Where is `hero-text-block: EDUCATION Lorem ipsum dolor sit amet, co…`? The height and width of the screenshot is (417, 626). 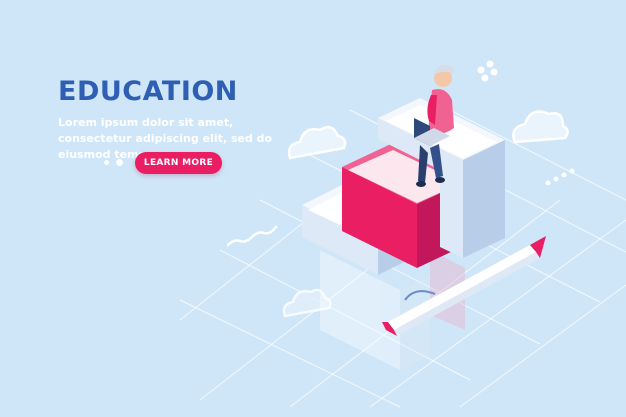
hero-text-block: EDUCATION Lorem ipsum dolor sit amet, co… is located at coordinates (183, 120).